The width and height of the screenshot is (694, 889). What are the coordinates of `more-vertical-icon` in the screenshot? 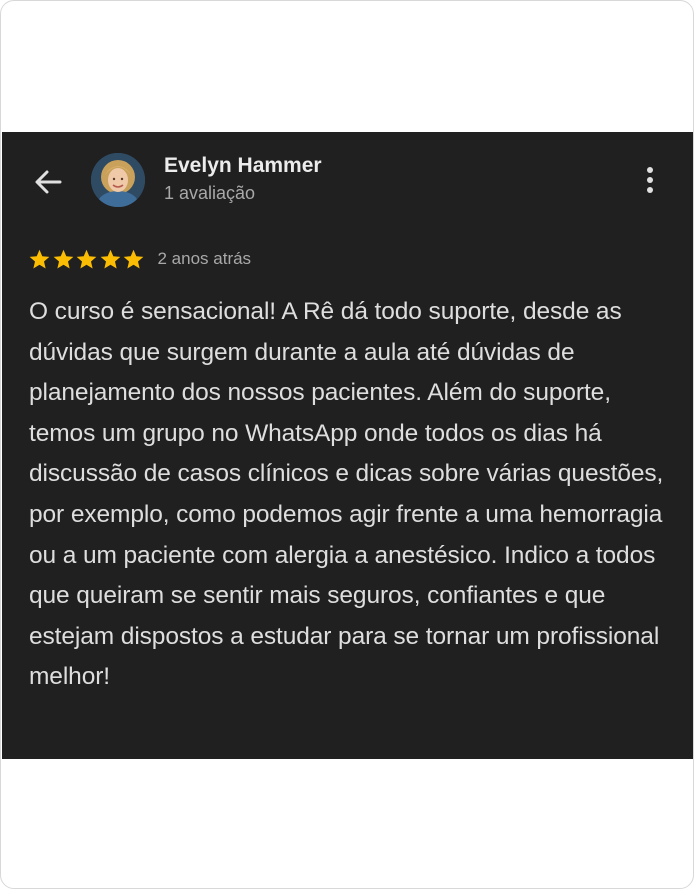 It's located at (650, 180).